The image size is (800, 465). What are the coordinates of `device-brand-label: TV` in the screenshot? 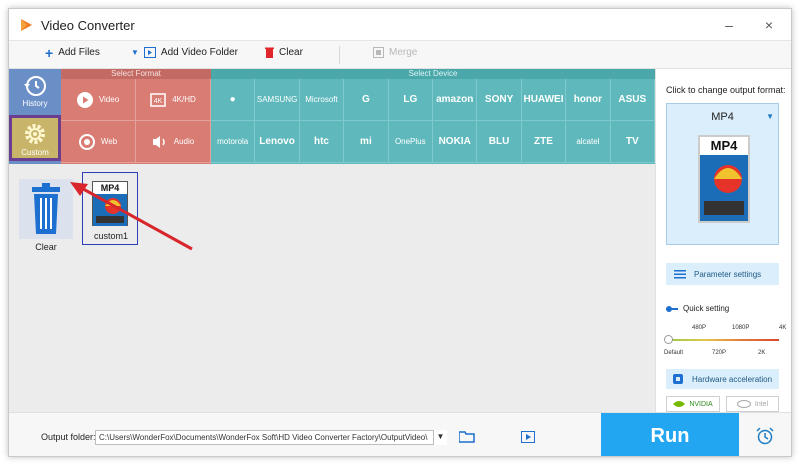 It's located at (632, 141).